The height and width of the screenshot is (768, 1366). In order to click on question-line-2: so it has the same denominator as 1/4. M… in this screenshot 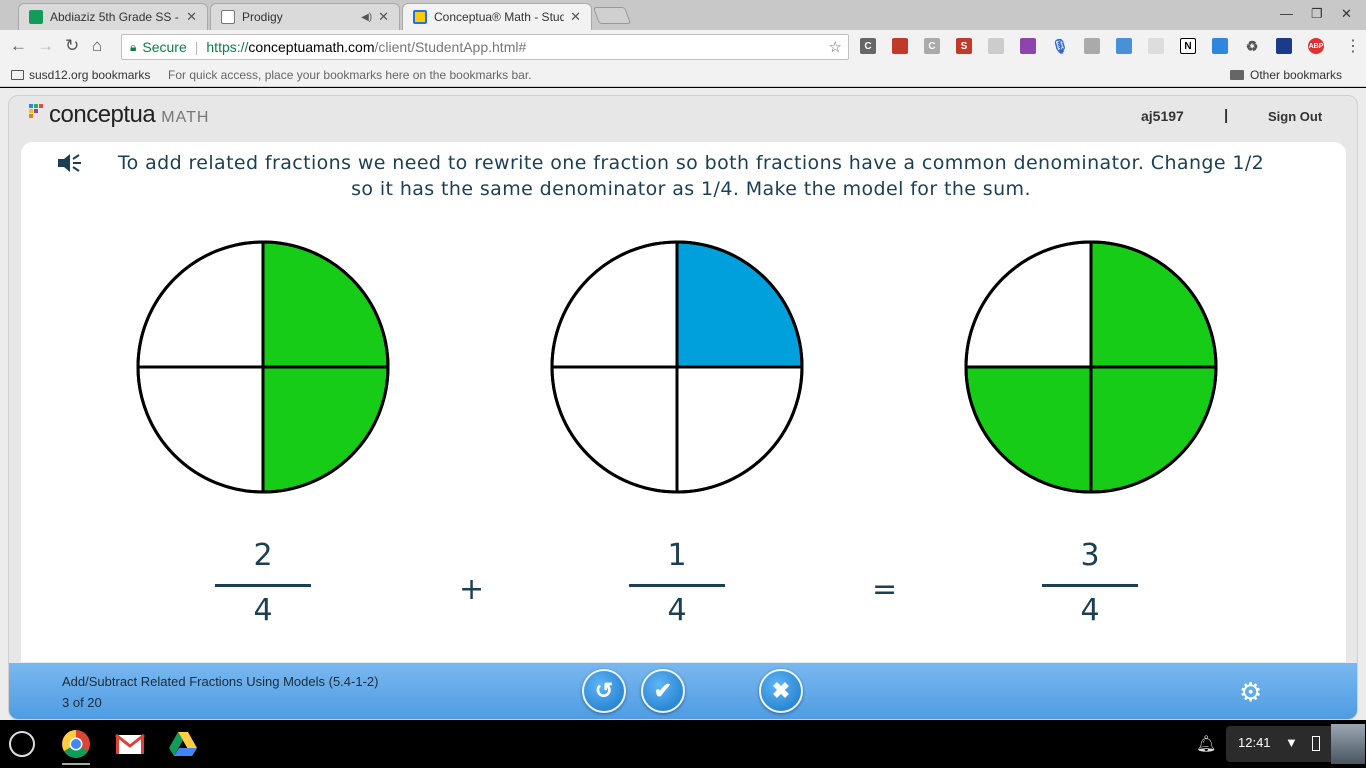, I will do `click(691, 189)`.